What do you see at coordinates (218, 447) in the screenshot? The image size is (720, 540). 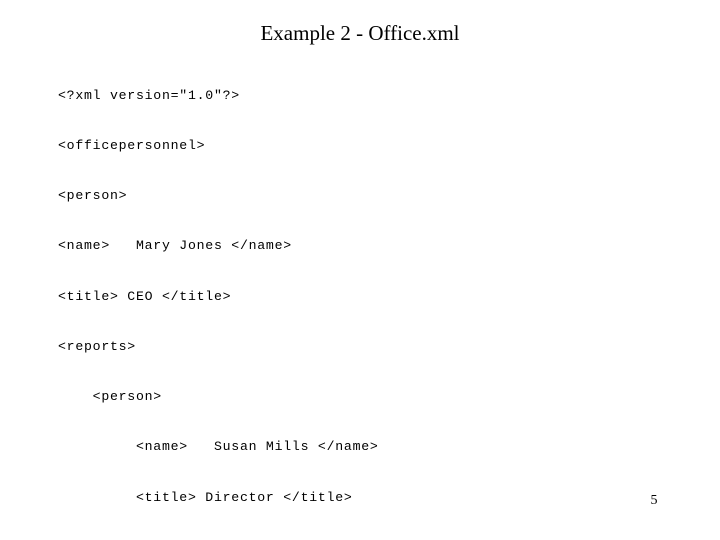 I see `code-line: <name> Susan Mills </name>` at bounding box center [218, 447].